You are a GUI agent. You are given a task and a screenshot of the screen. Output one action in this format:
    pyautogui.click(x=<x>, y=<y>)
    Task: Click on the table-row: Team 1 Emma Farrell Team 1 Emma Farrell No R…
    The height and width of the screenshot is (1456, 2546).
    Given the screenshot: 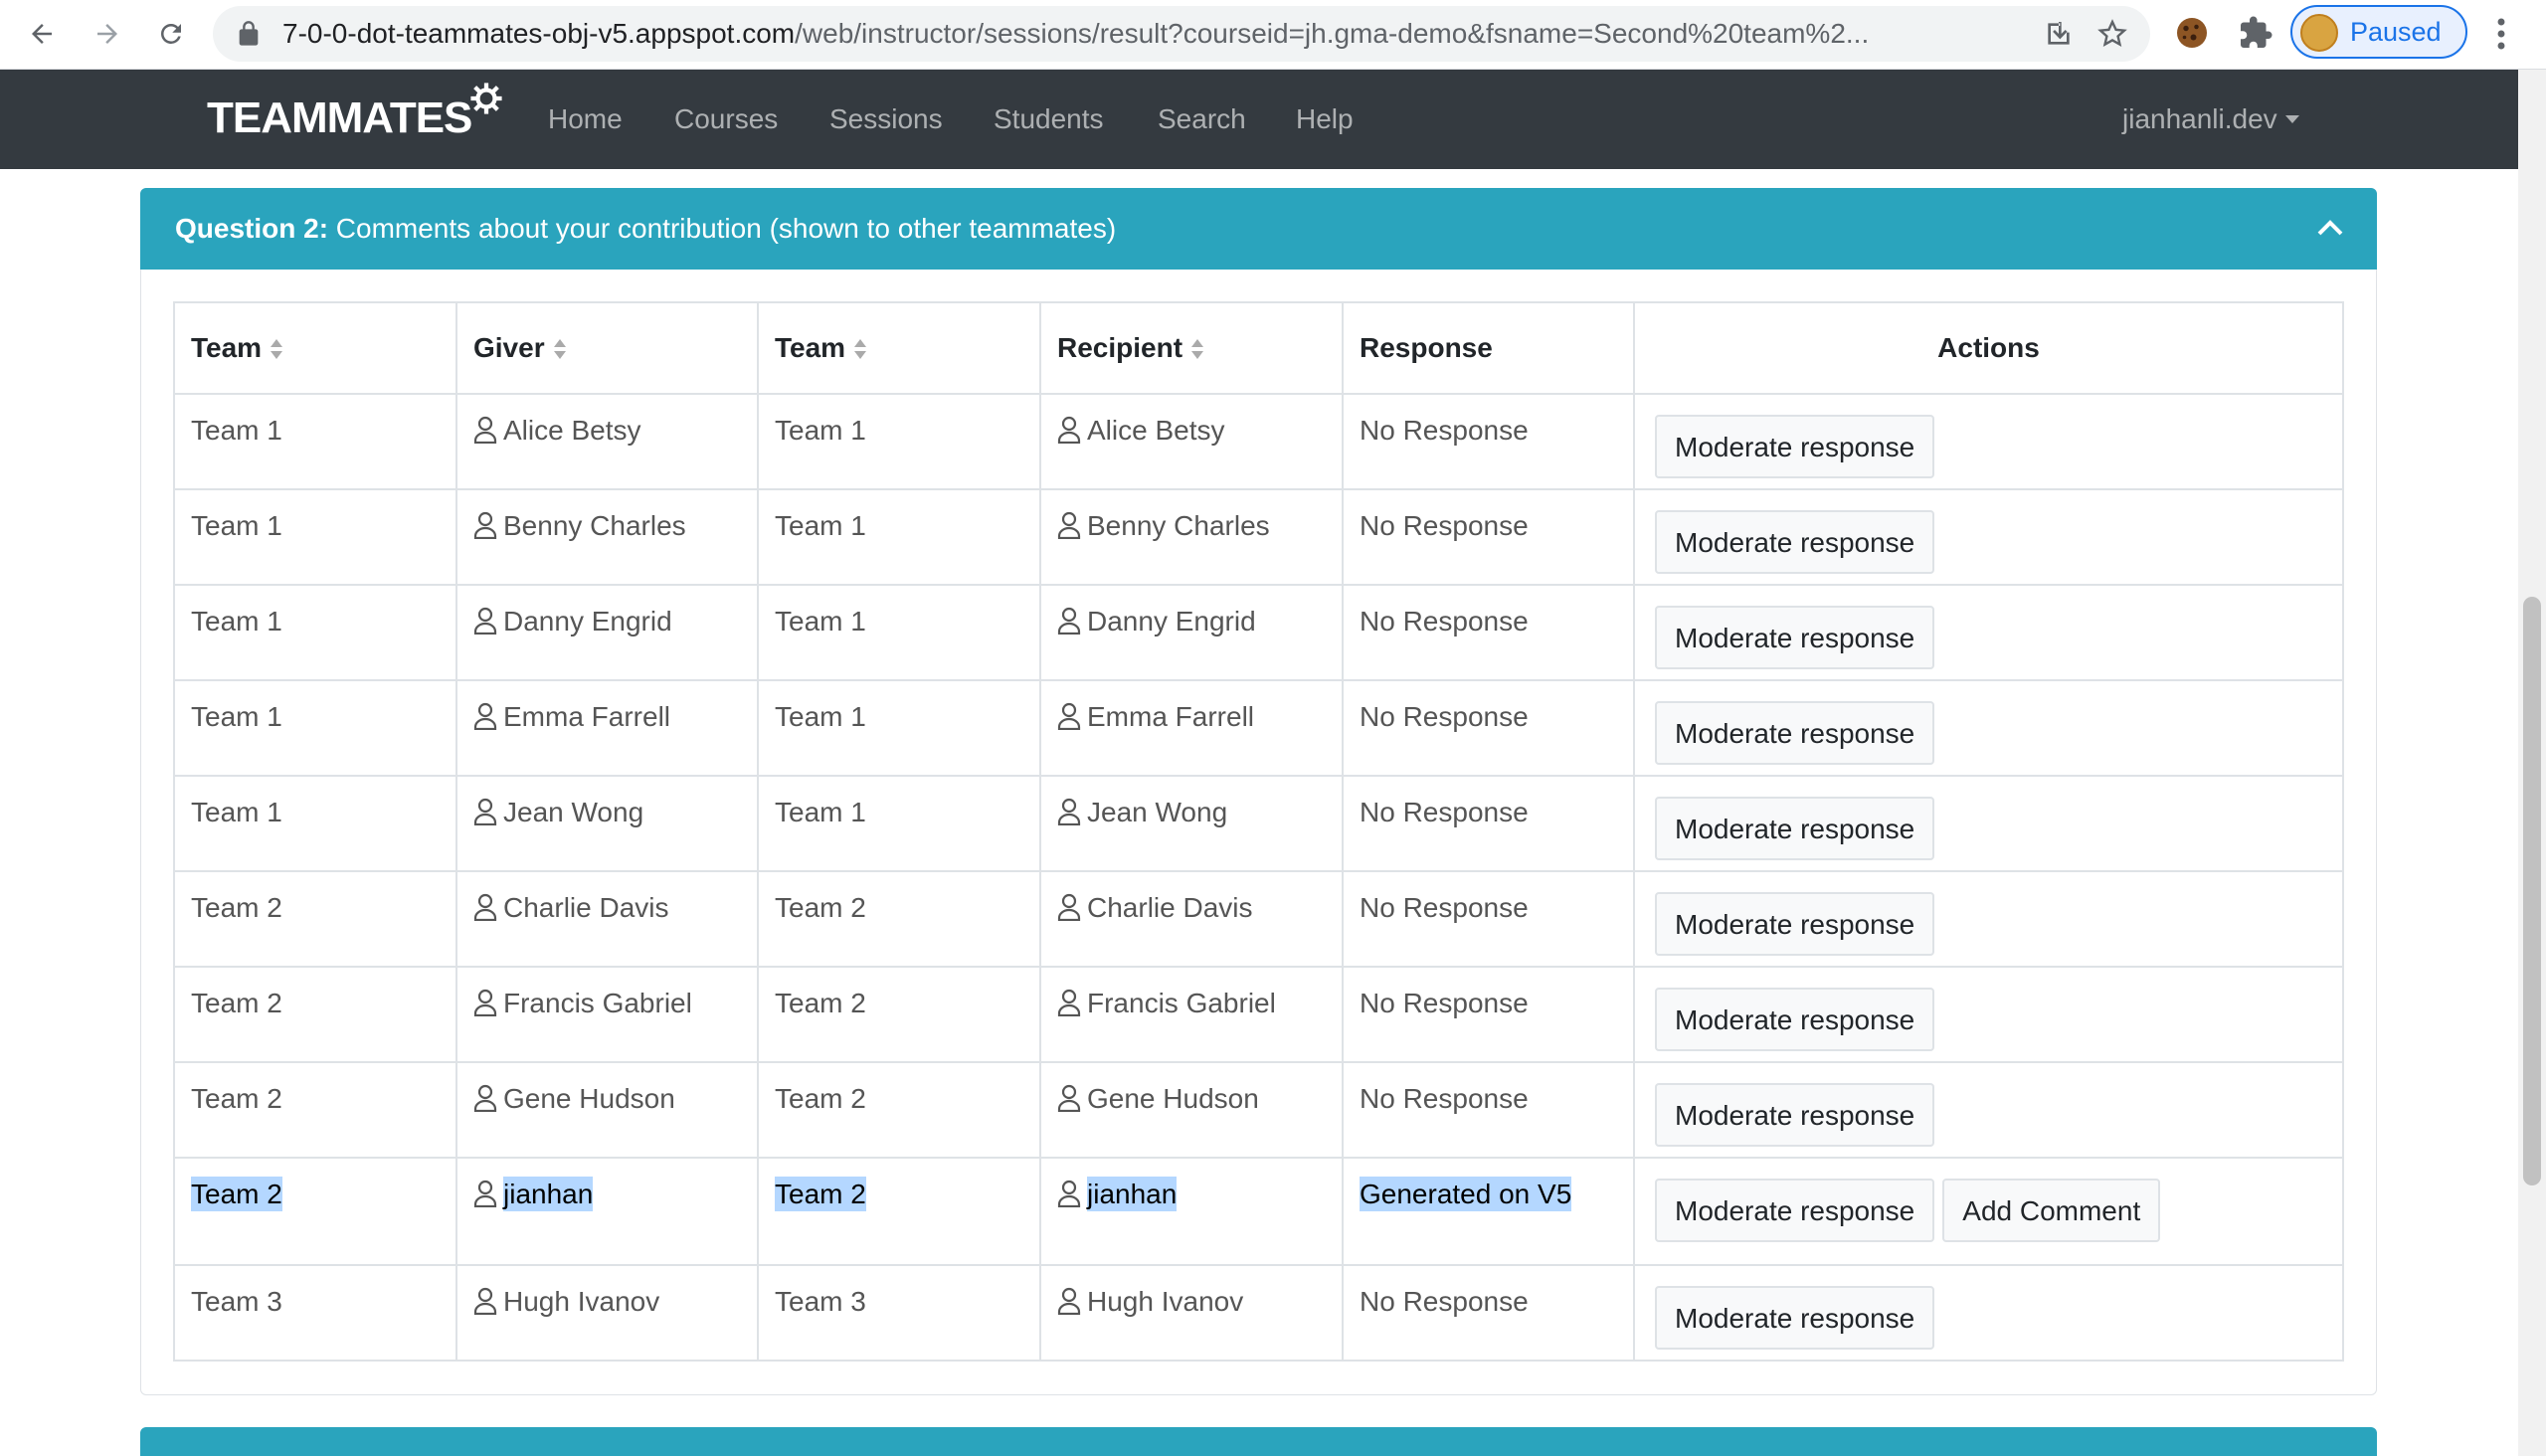 What is the action you would take?
    pyautogui.click(x=1258, y=728)
    